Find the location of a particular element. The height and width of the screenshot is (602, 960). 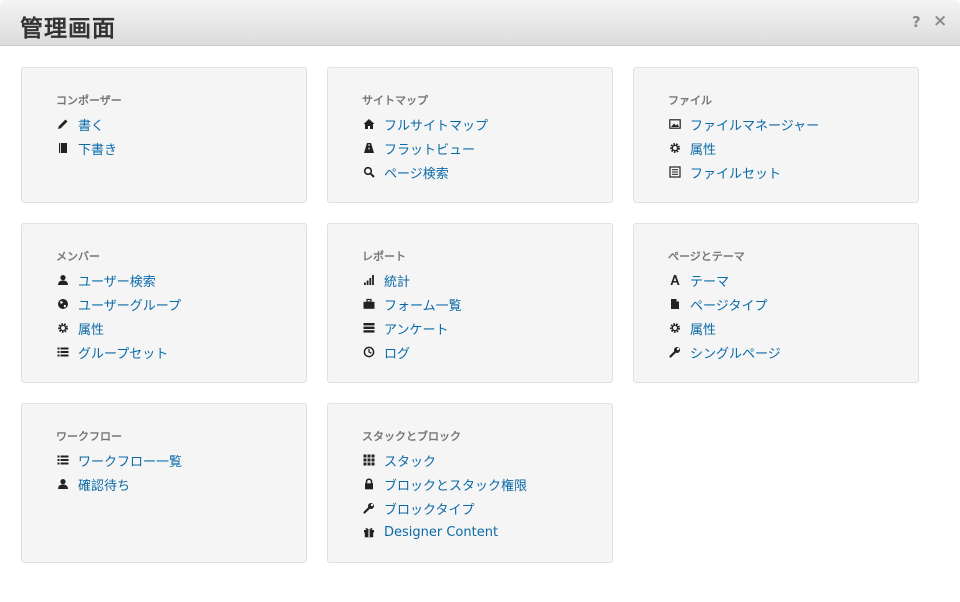

menu-item-user-search: ユーザー検索 is located at coordinates (118, 280).